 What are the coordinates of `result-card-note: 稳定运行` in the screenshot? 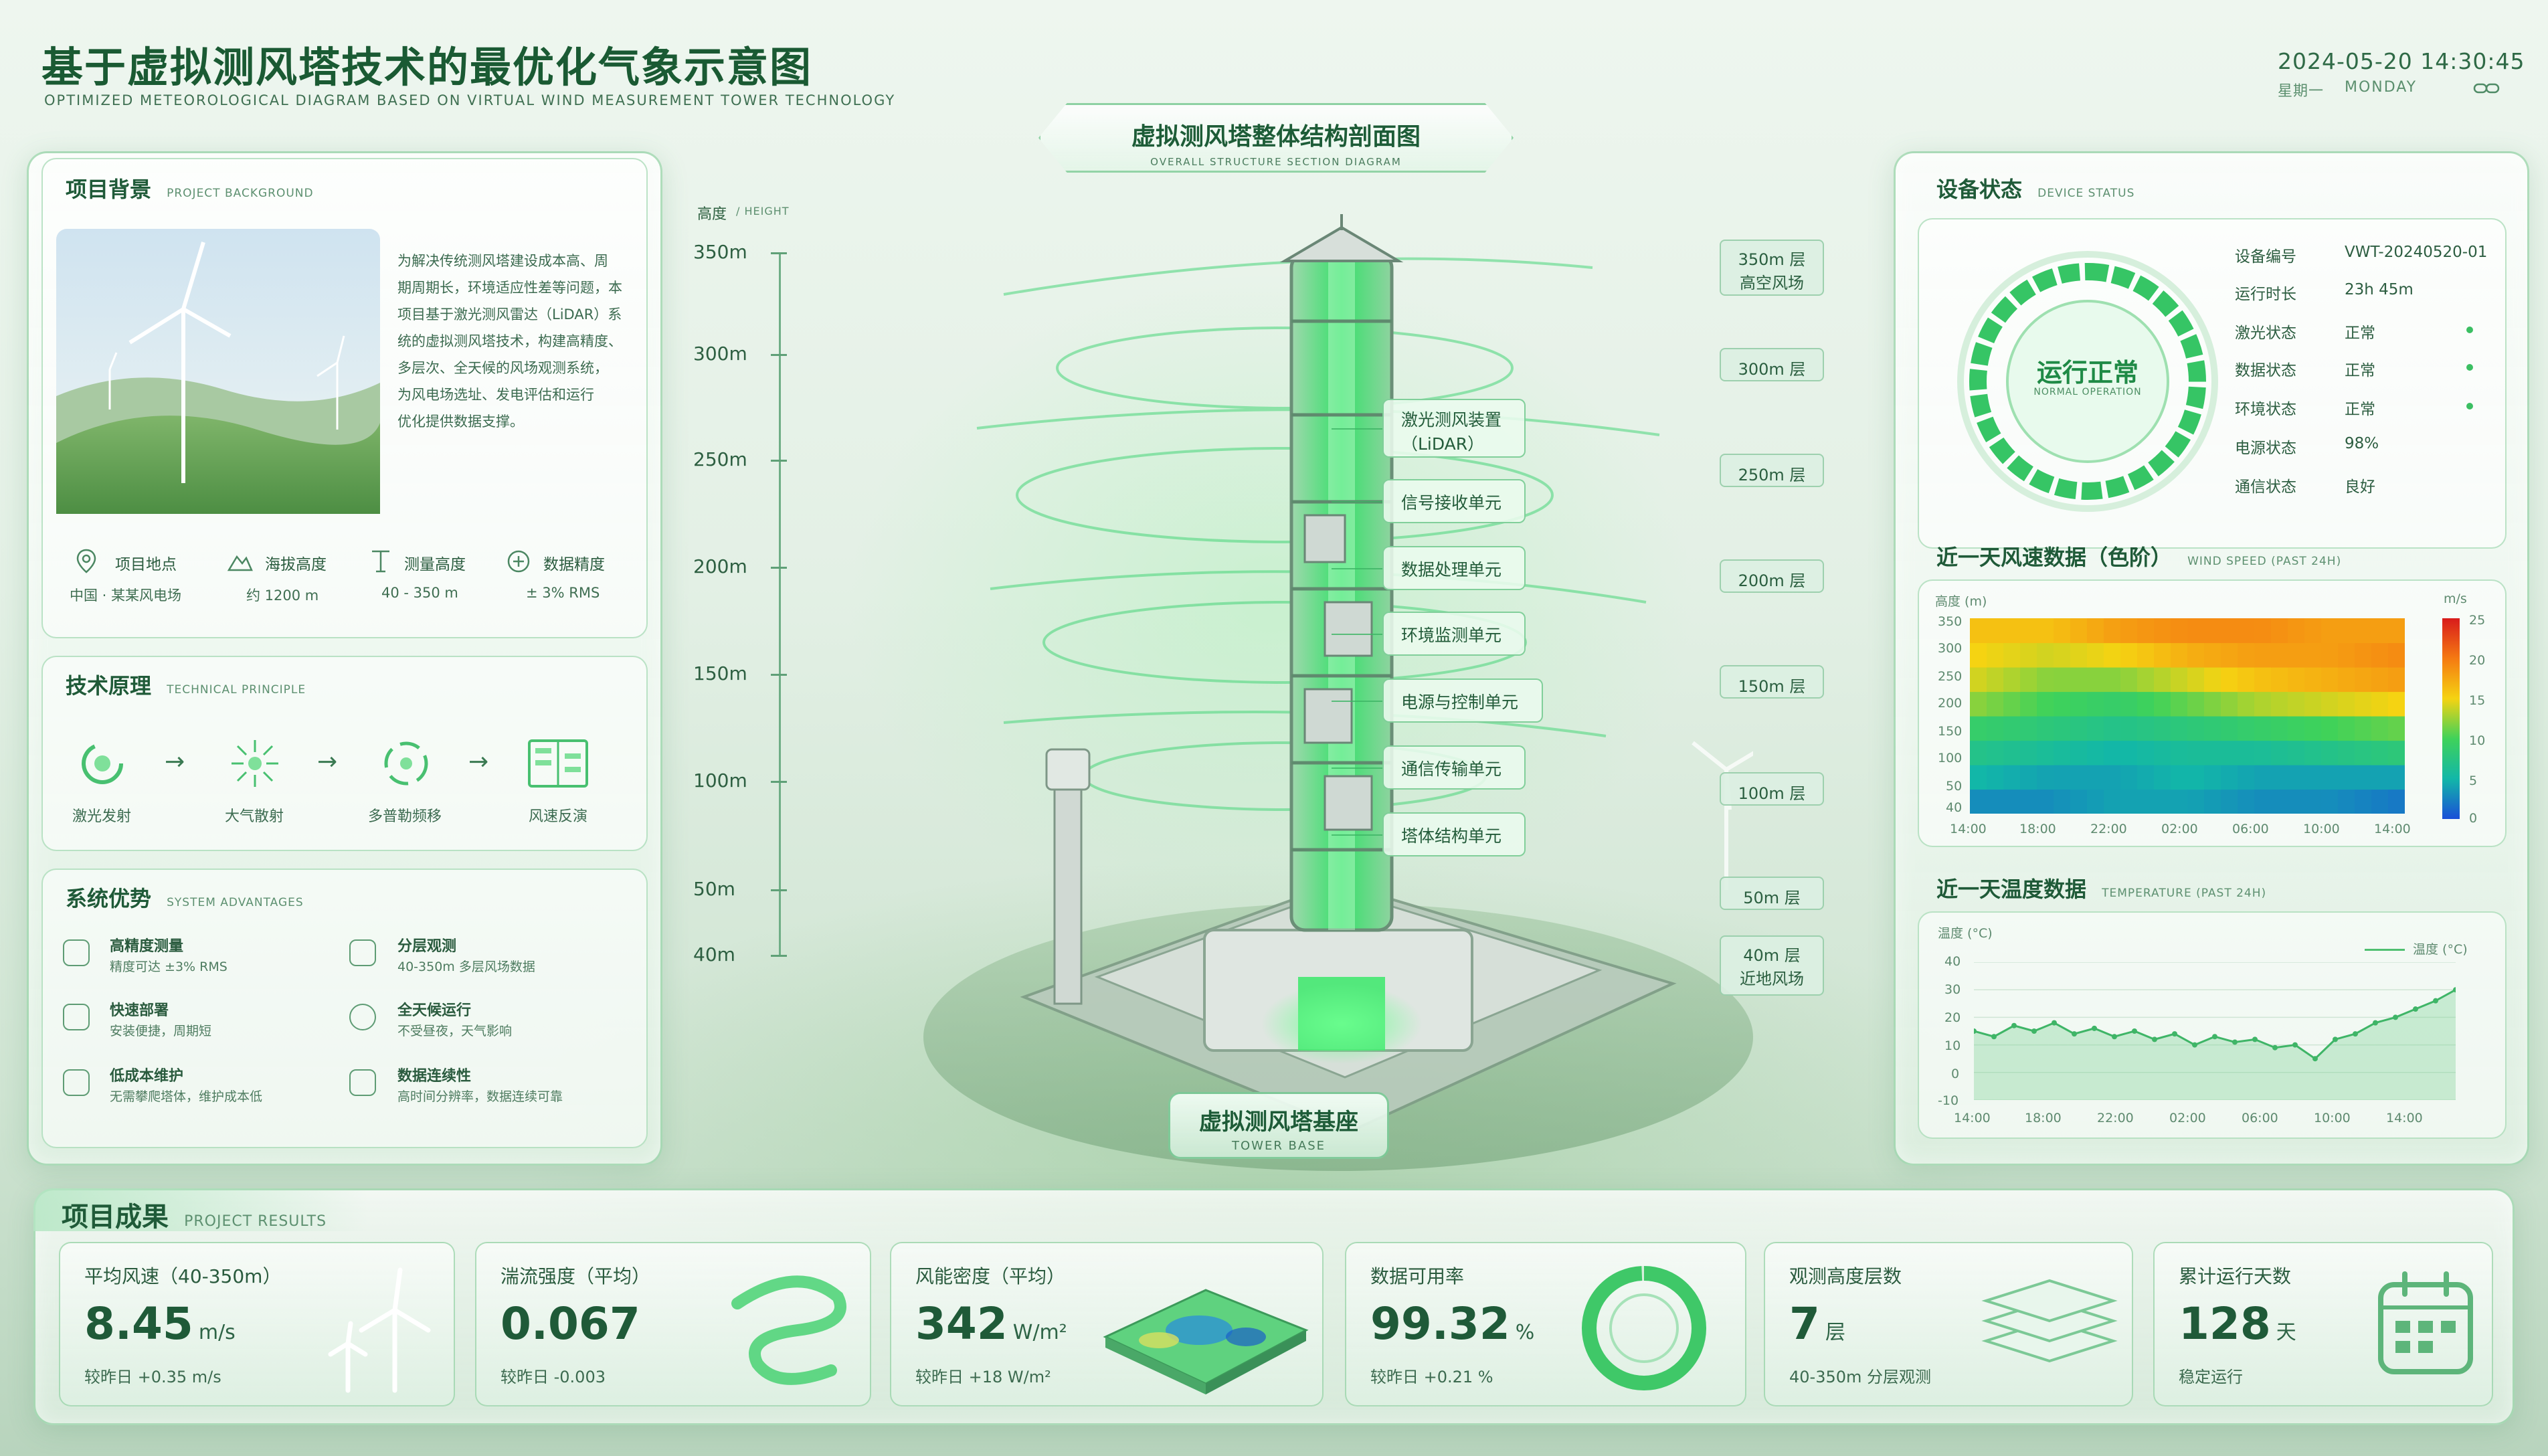 It's located at (2211, 1377).